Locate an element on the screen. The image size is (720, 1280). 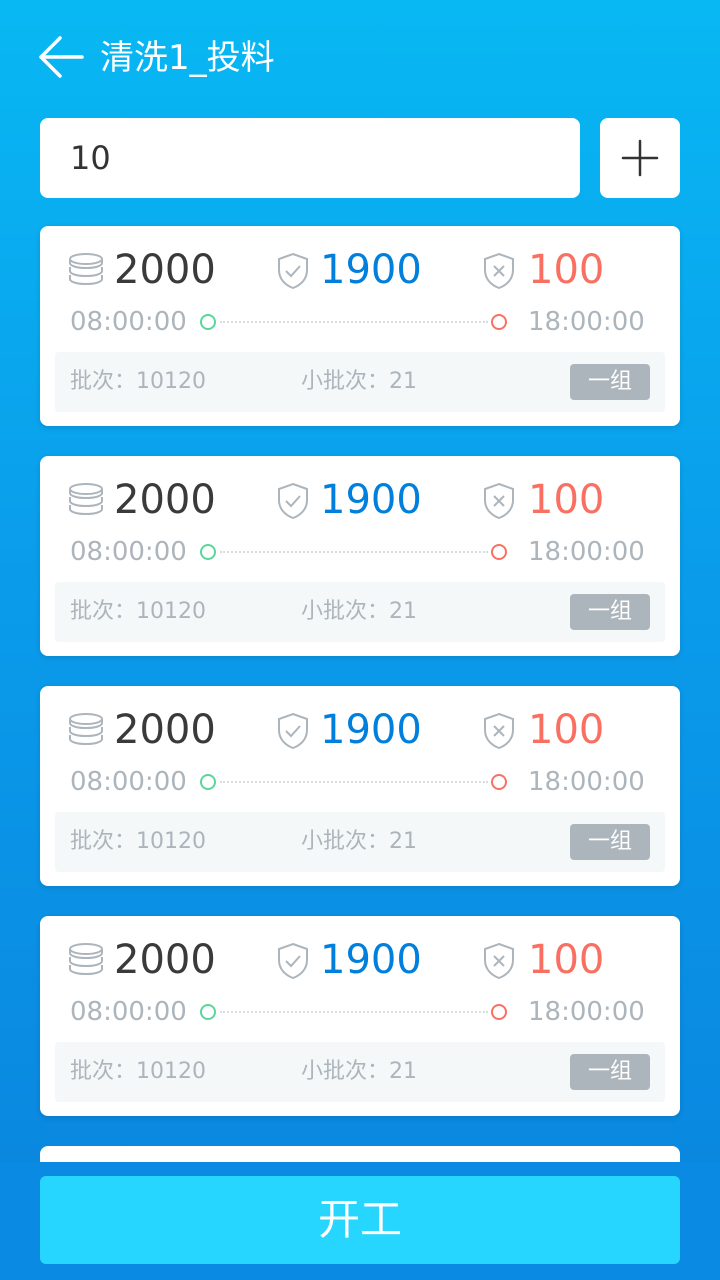
quantity-input-container is located at coordinates (310, 158).